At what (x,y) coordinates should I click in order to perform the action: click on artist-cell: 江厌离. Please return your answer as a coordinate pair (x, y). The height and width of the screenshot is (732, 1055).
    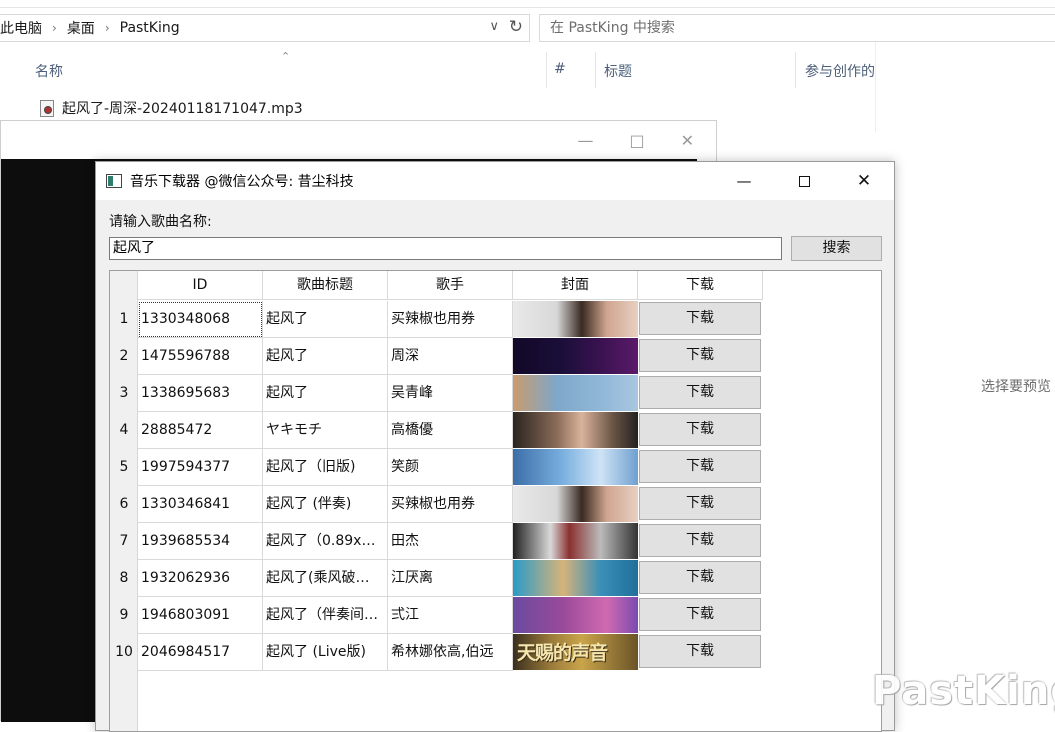
    Looking at the image, I should click on (450, 578).